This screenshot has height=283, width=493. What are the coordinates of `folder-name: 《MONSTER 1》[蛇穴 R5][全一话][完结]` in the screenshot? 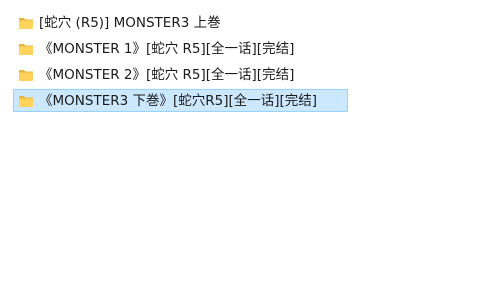 It's located at (167, 48).